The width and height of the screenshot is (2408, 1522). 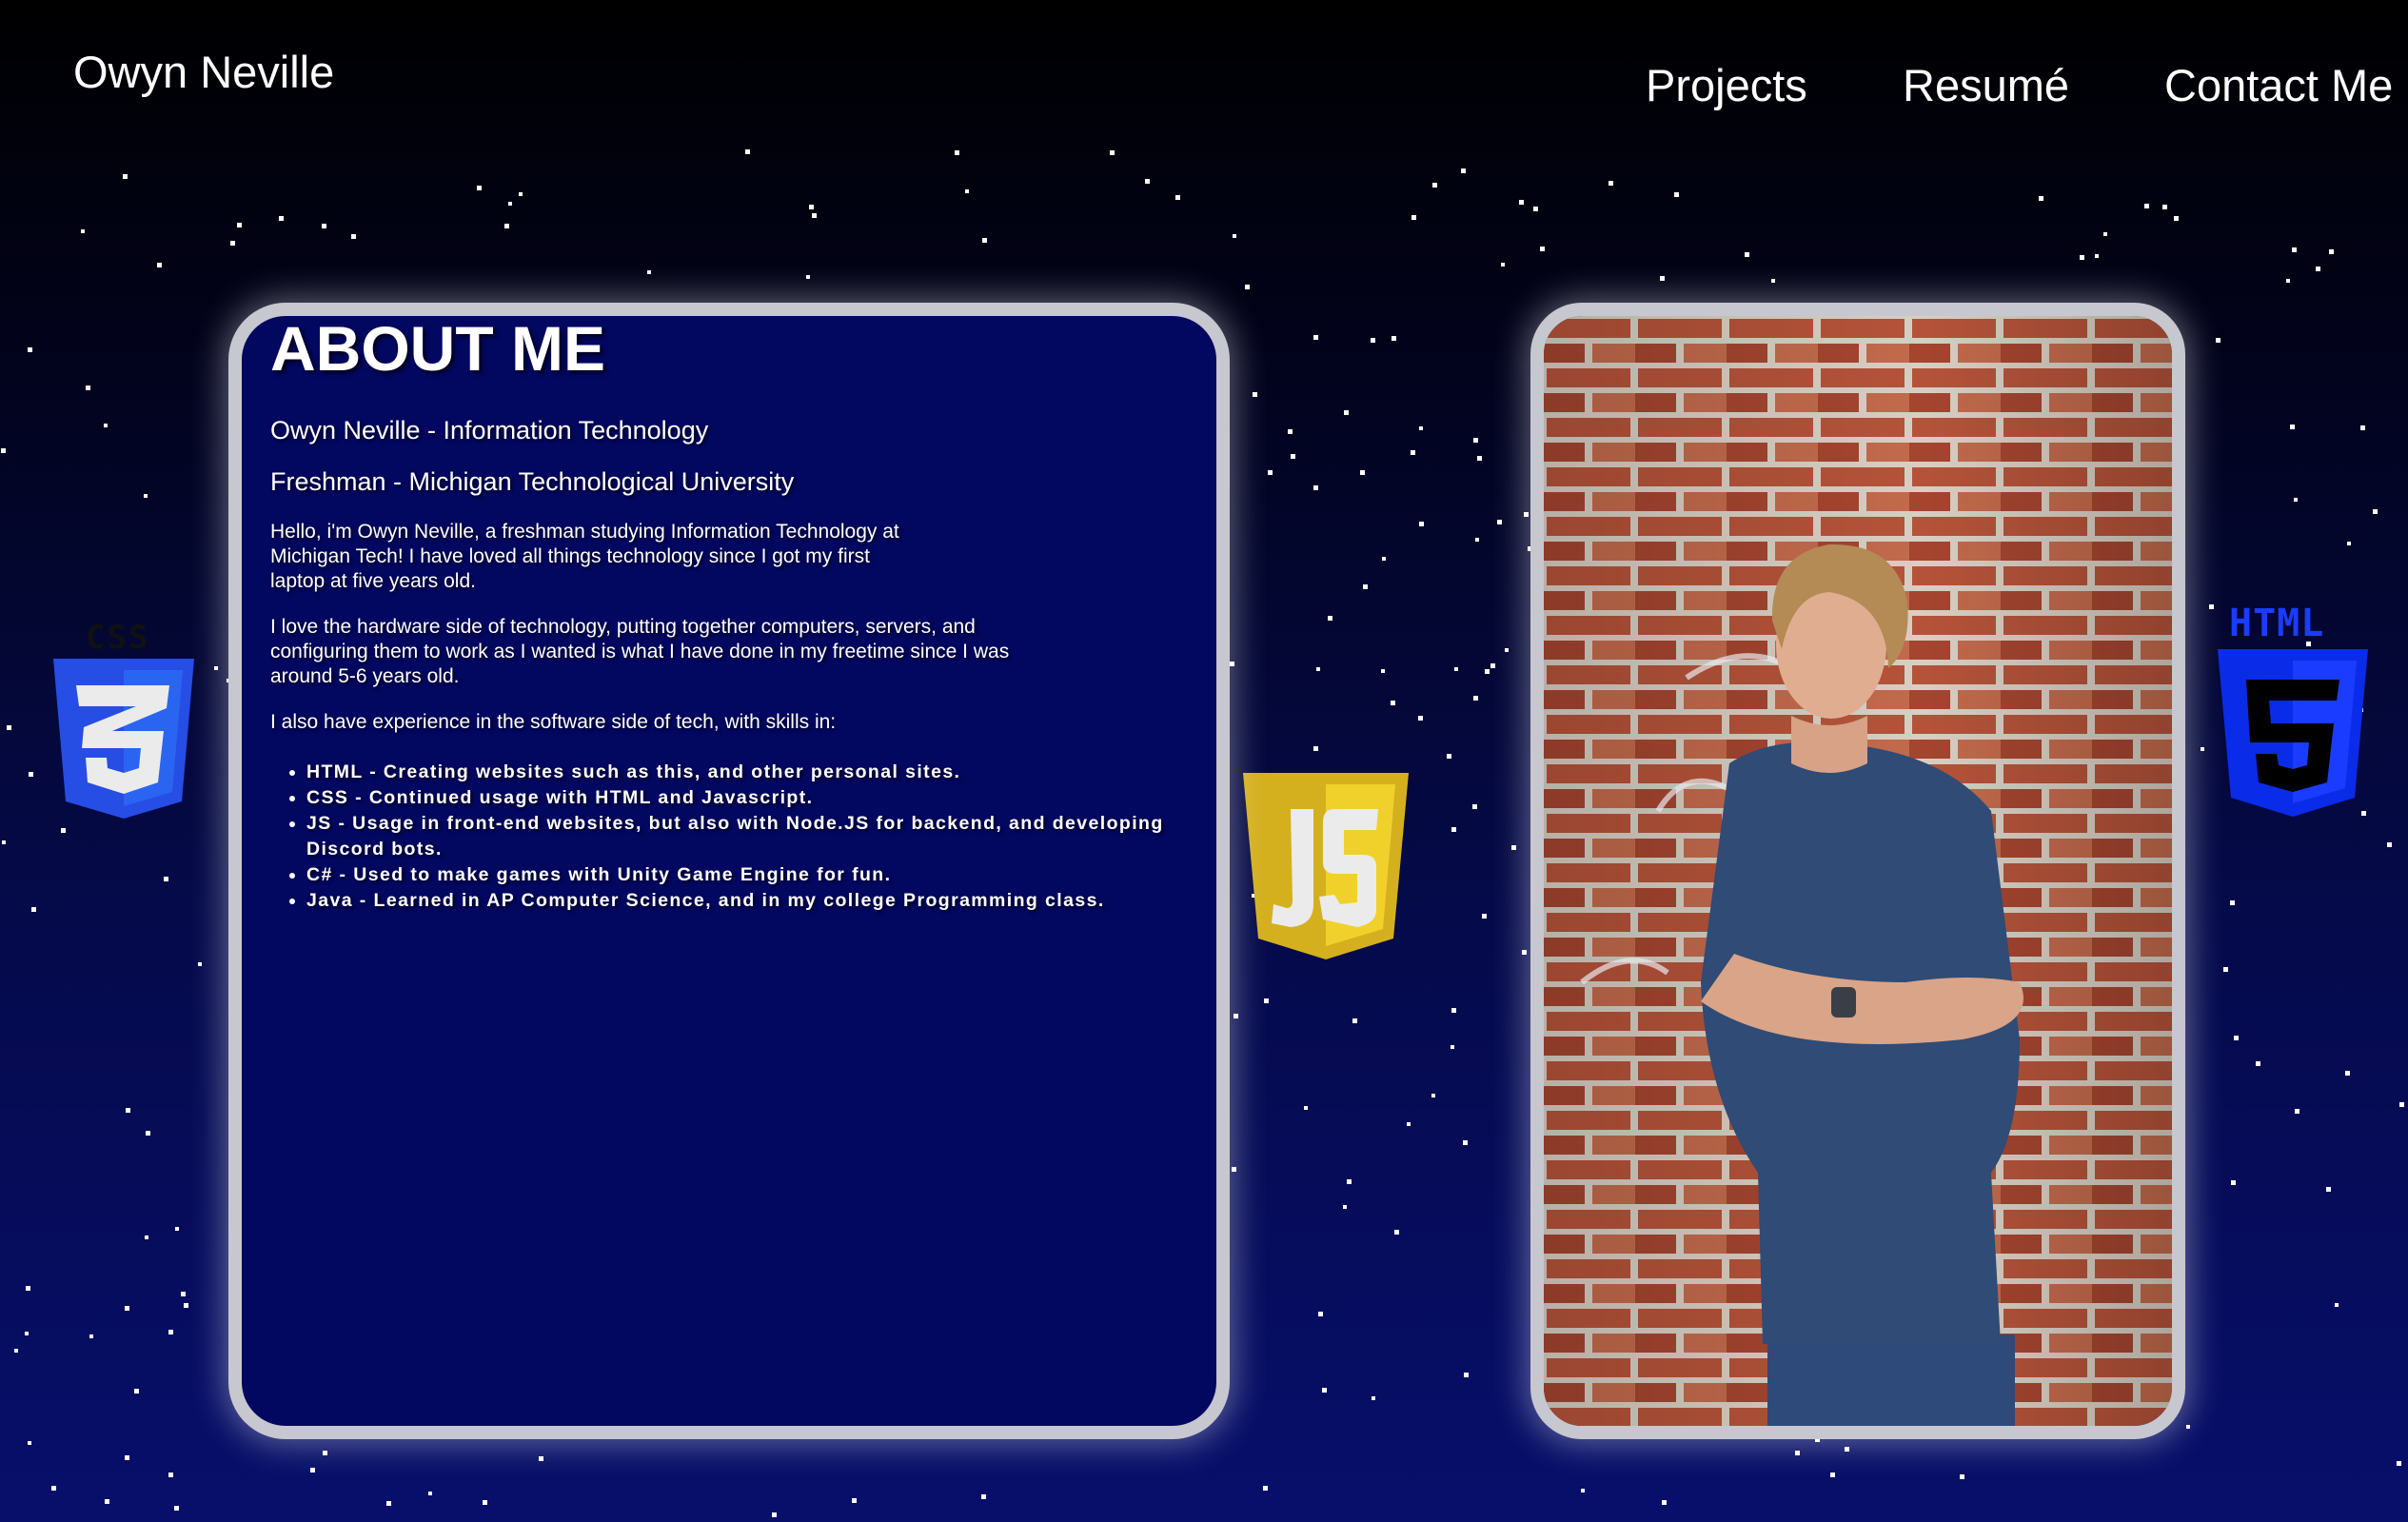 I want to click on nav-contact-link: Contact Me, so click(x=2278, y=85).